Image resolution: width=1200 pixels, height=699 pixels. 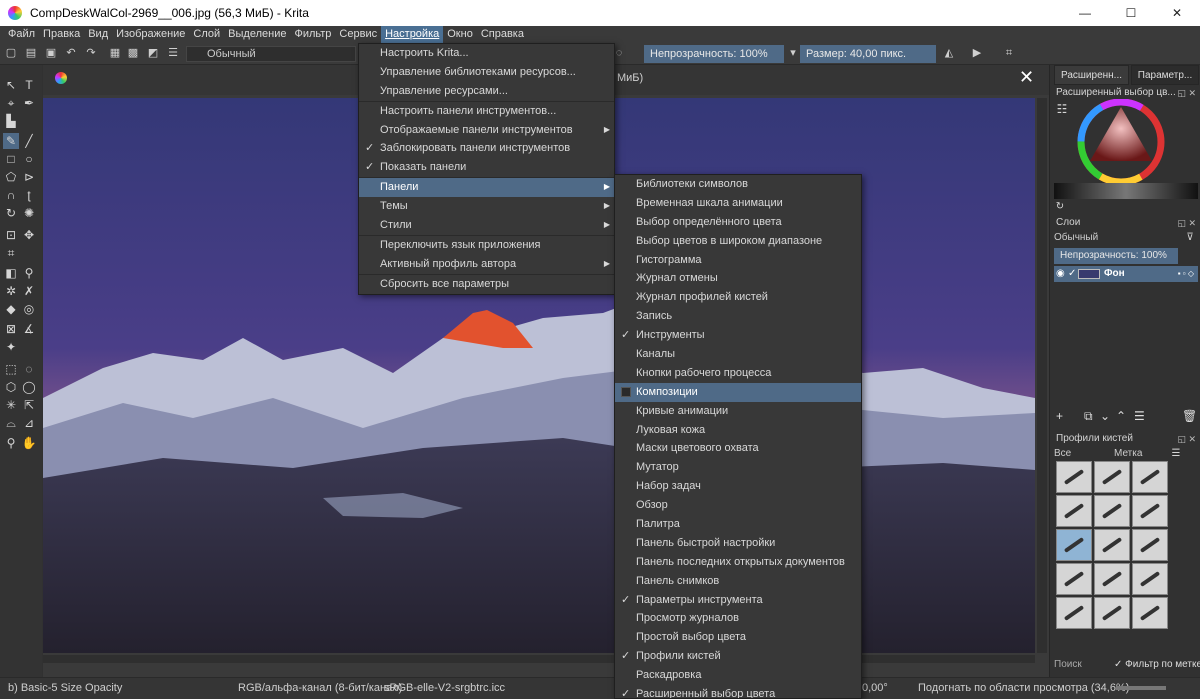 I want to click on docker-menu-item: Панель быстрой настройки, so click(x=738, y=543).